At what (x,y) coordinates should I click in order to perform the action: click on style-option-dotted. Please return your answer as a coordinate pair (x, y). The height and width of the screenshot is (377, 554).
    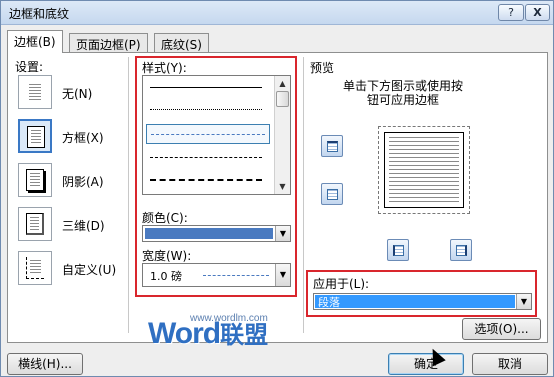
    Looking at the image, I should click on (206, 109).